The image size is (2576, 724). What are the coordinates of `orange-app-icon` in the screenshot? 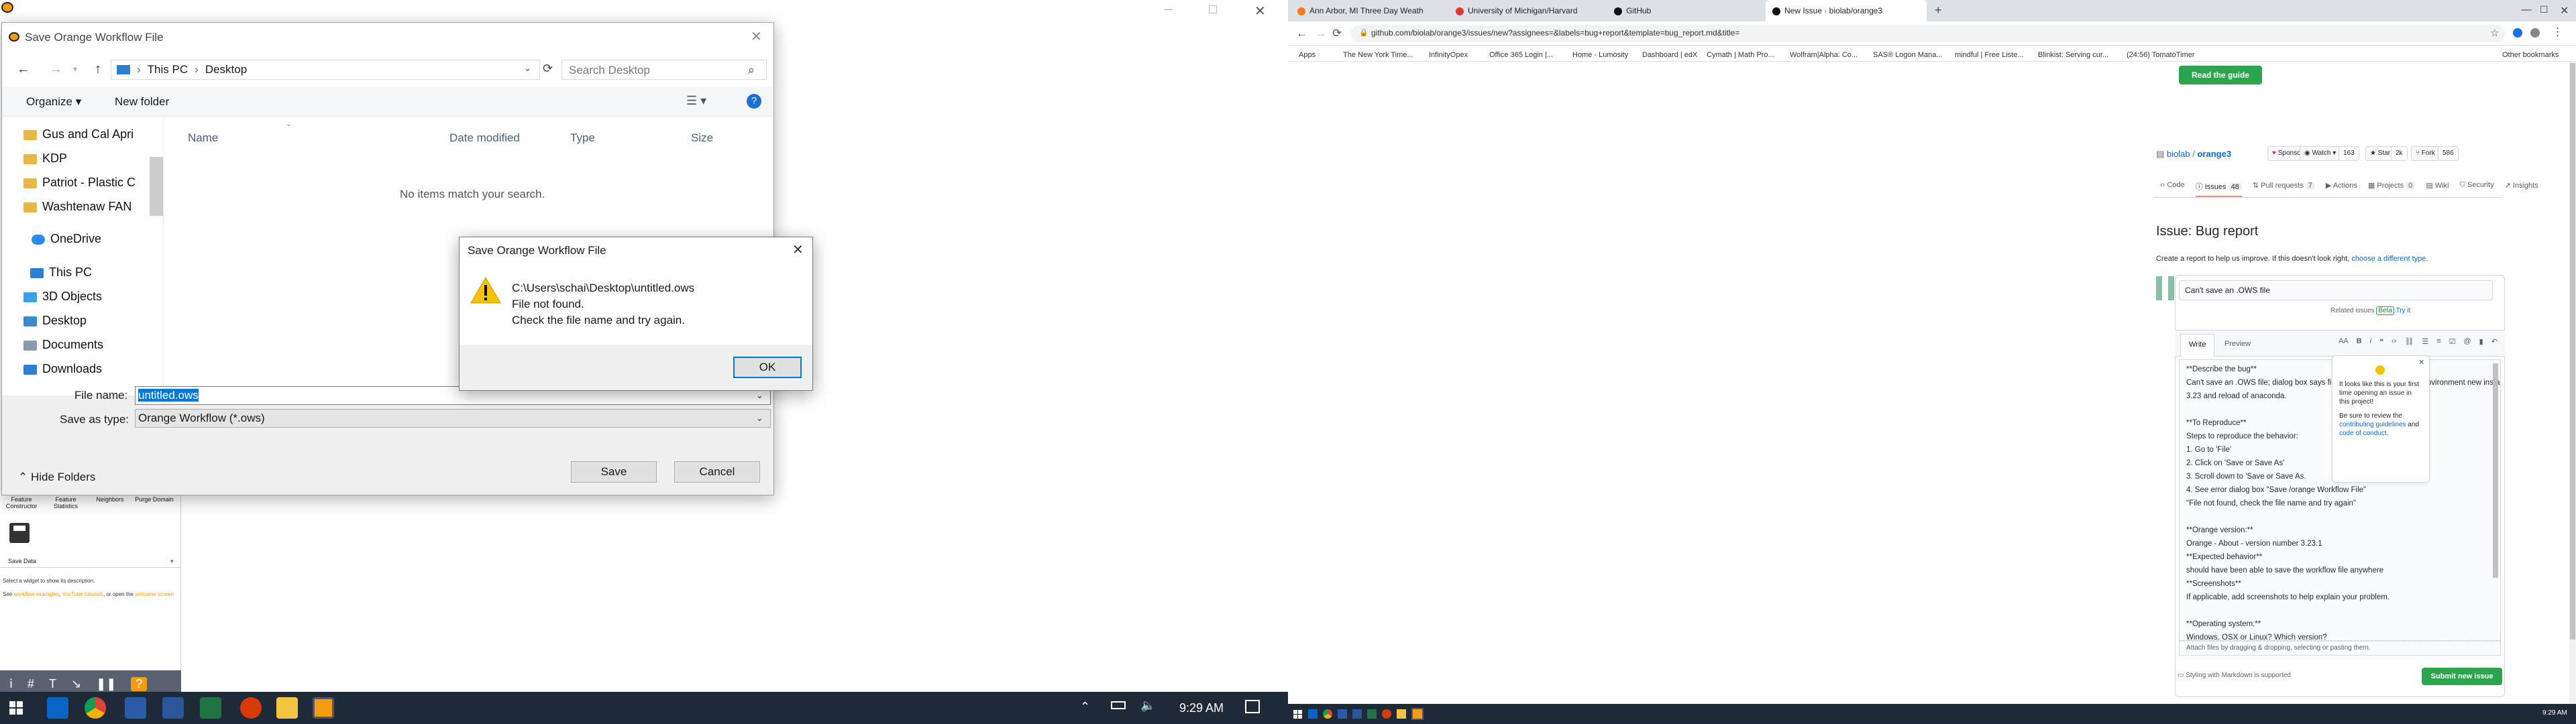 It's located at (7, 7).